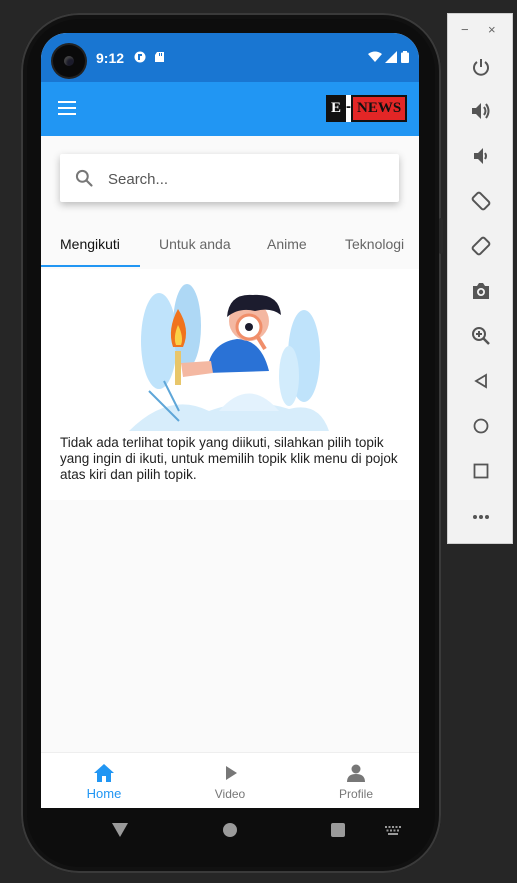  I want to click on nav-home-label: Home, so click(104, 793).